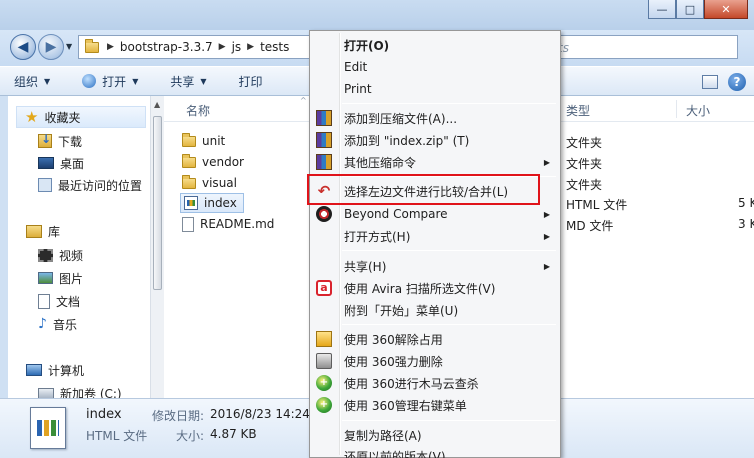 This screenshot has width=754, height=458. What do you see at coordinates (303, 100) in the screenshot?
I see `sort-up-icon: ^` at bounding box center [303, 100].